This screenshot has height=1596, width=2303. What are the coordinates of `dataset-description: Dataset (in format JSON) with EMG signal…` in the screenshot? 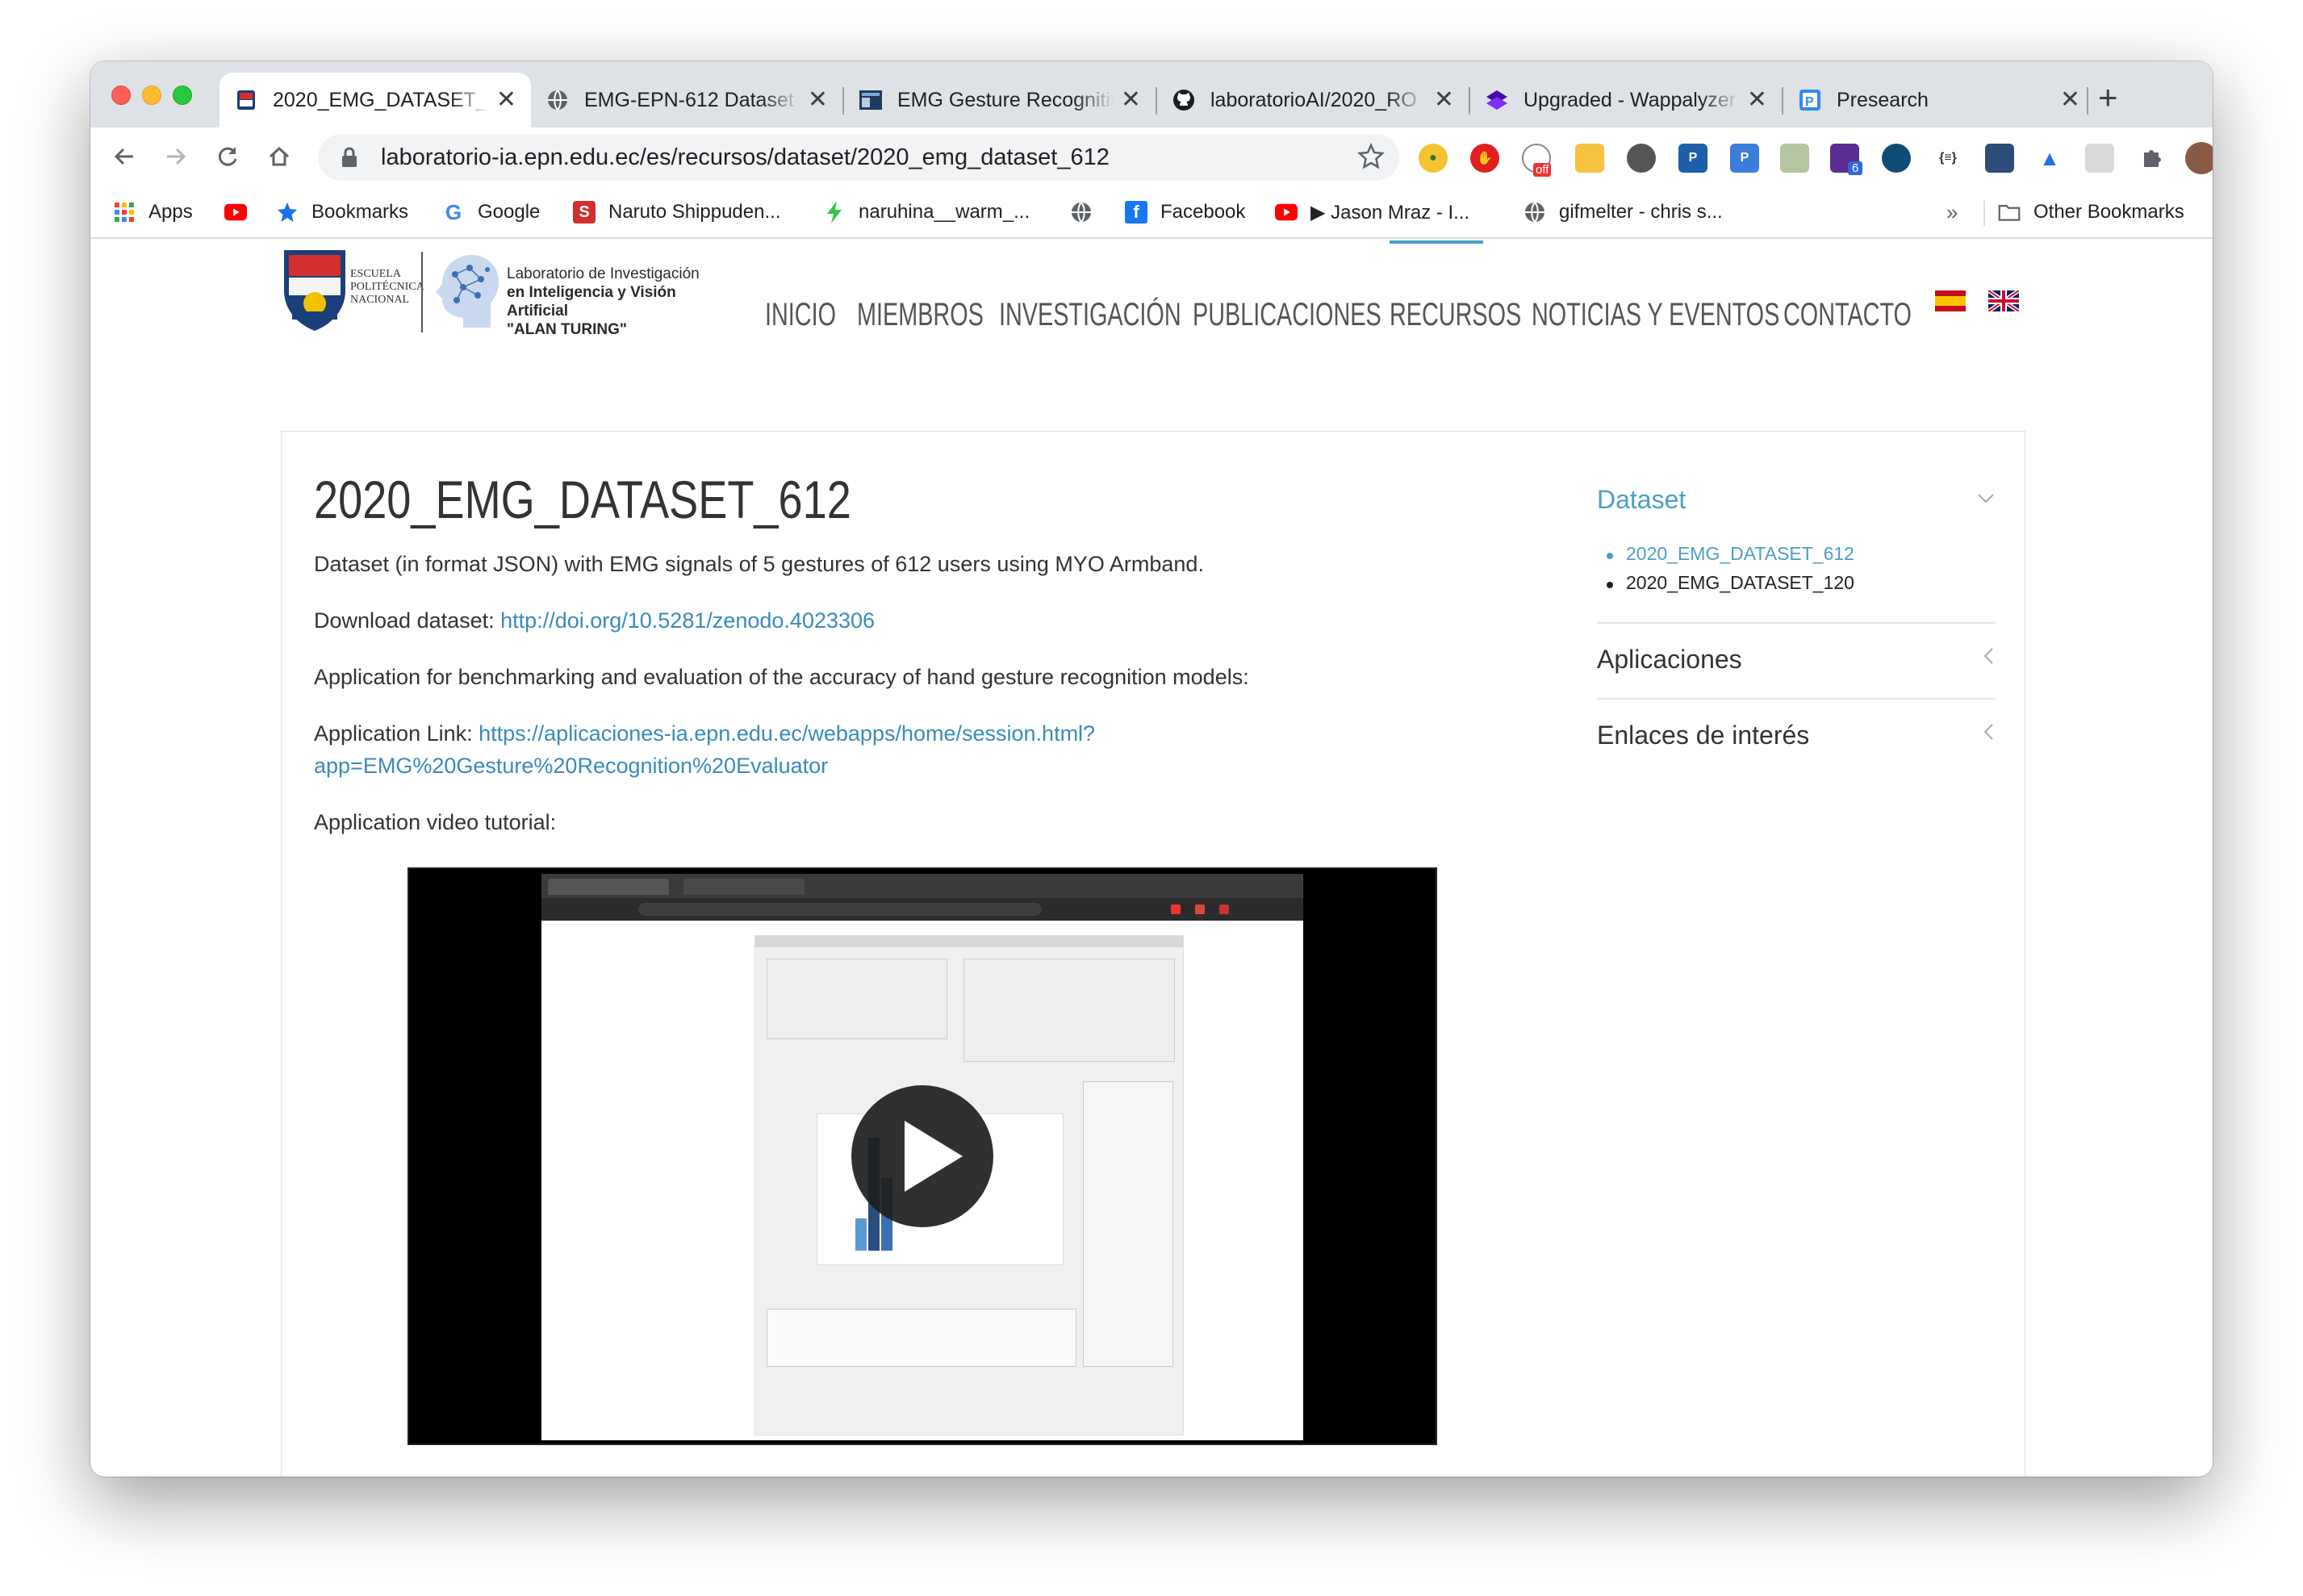 It's located at (759, 564).